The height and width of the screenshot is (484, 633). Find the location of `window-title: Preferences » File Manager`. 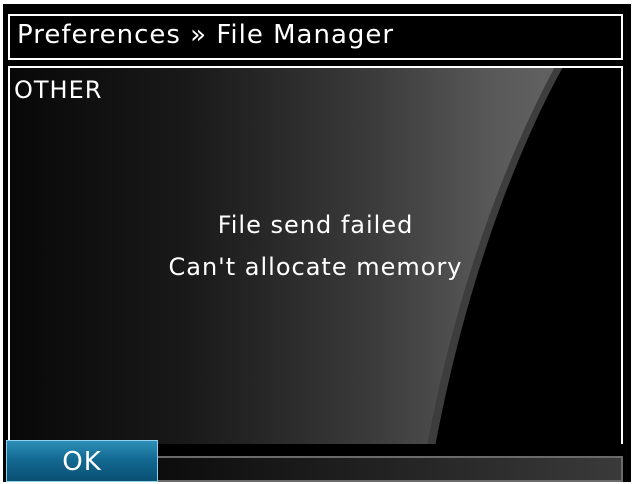

window-title: Preferences » File Manager is located at coordinates (206, 35).